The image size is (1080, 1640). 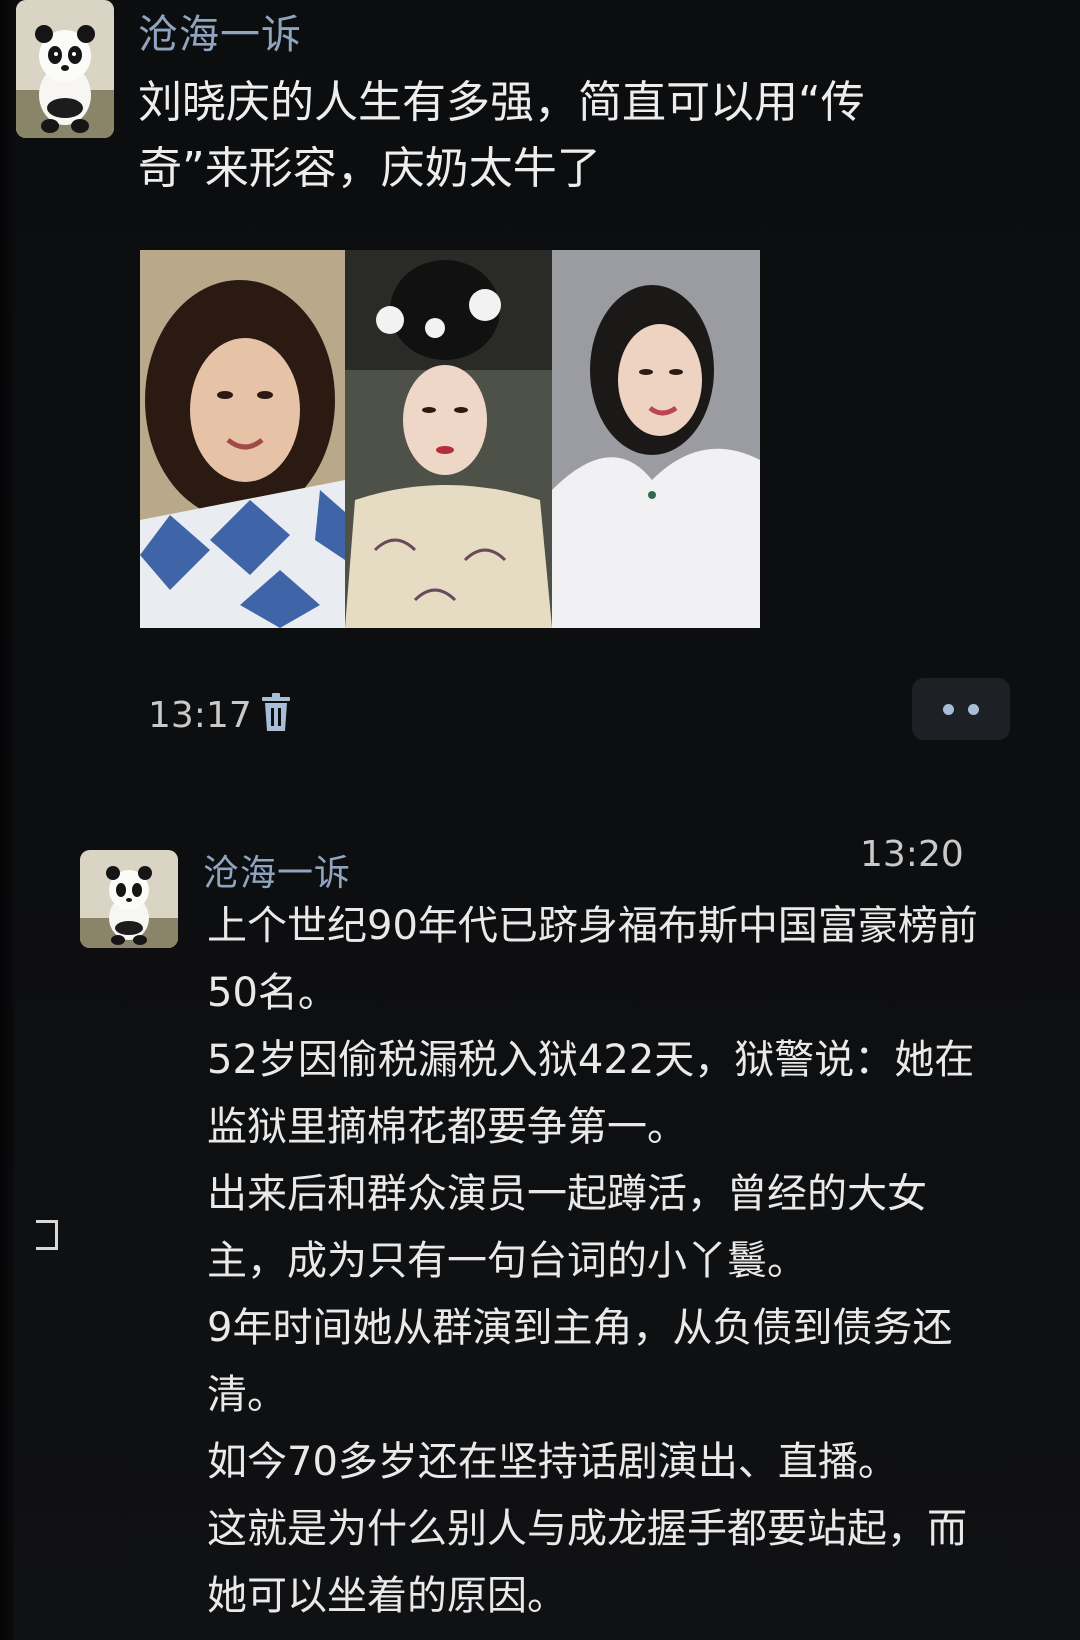 I want to click on message-line: 52岁因偷税漏税入狱422天，狱警说：她在监狱里摘棉花都要争第一。, so click(x=591, y=1093).